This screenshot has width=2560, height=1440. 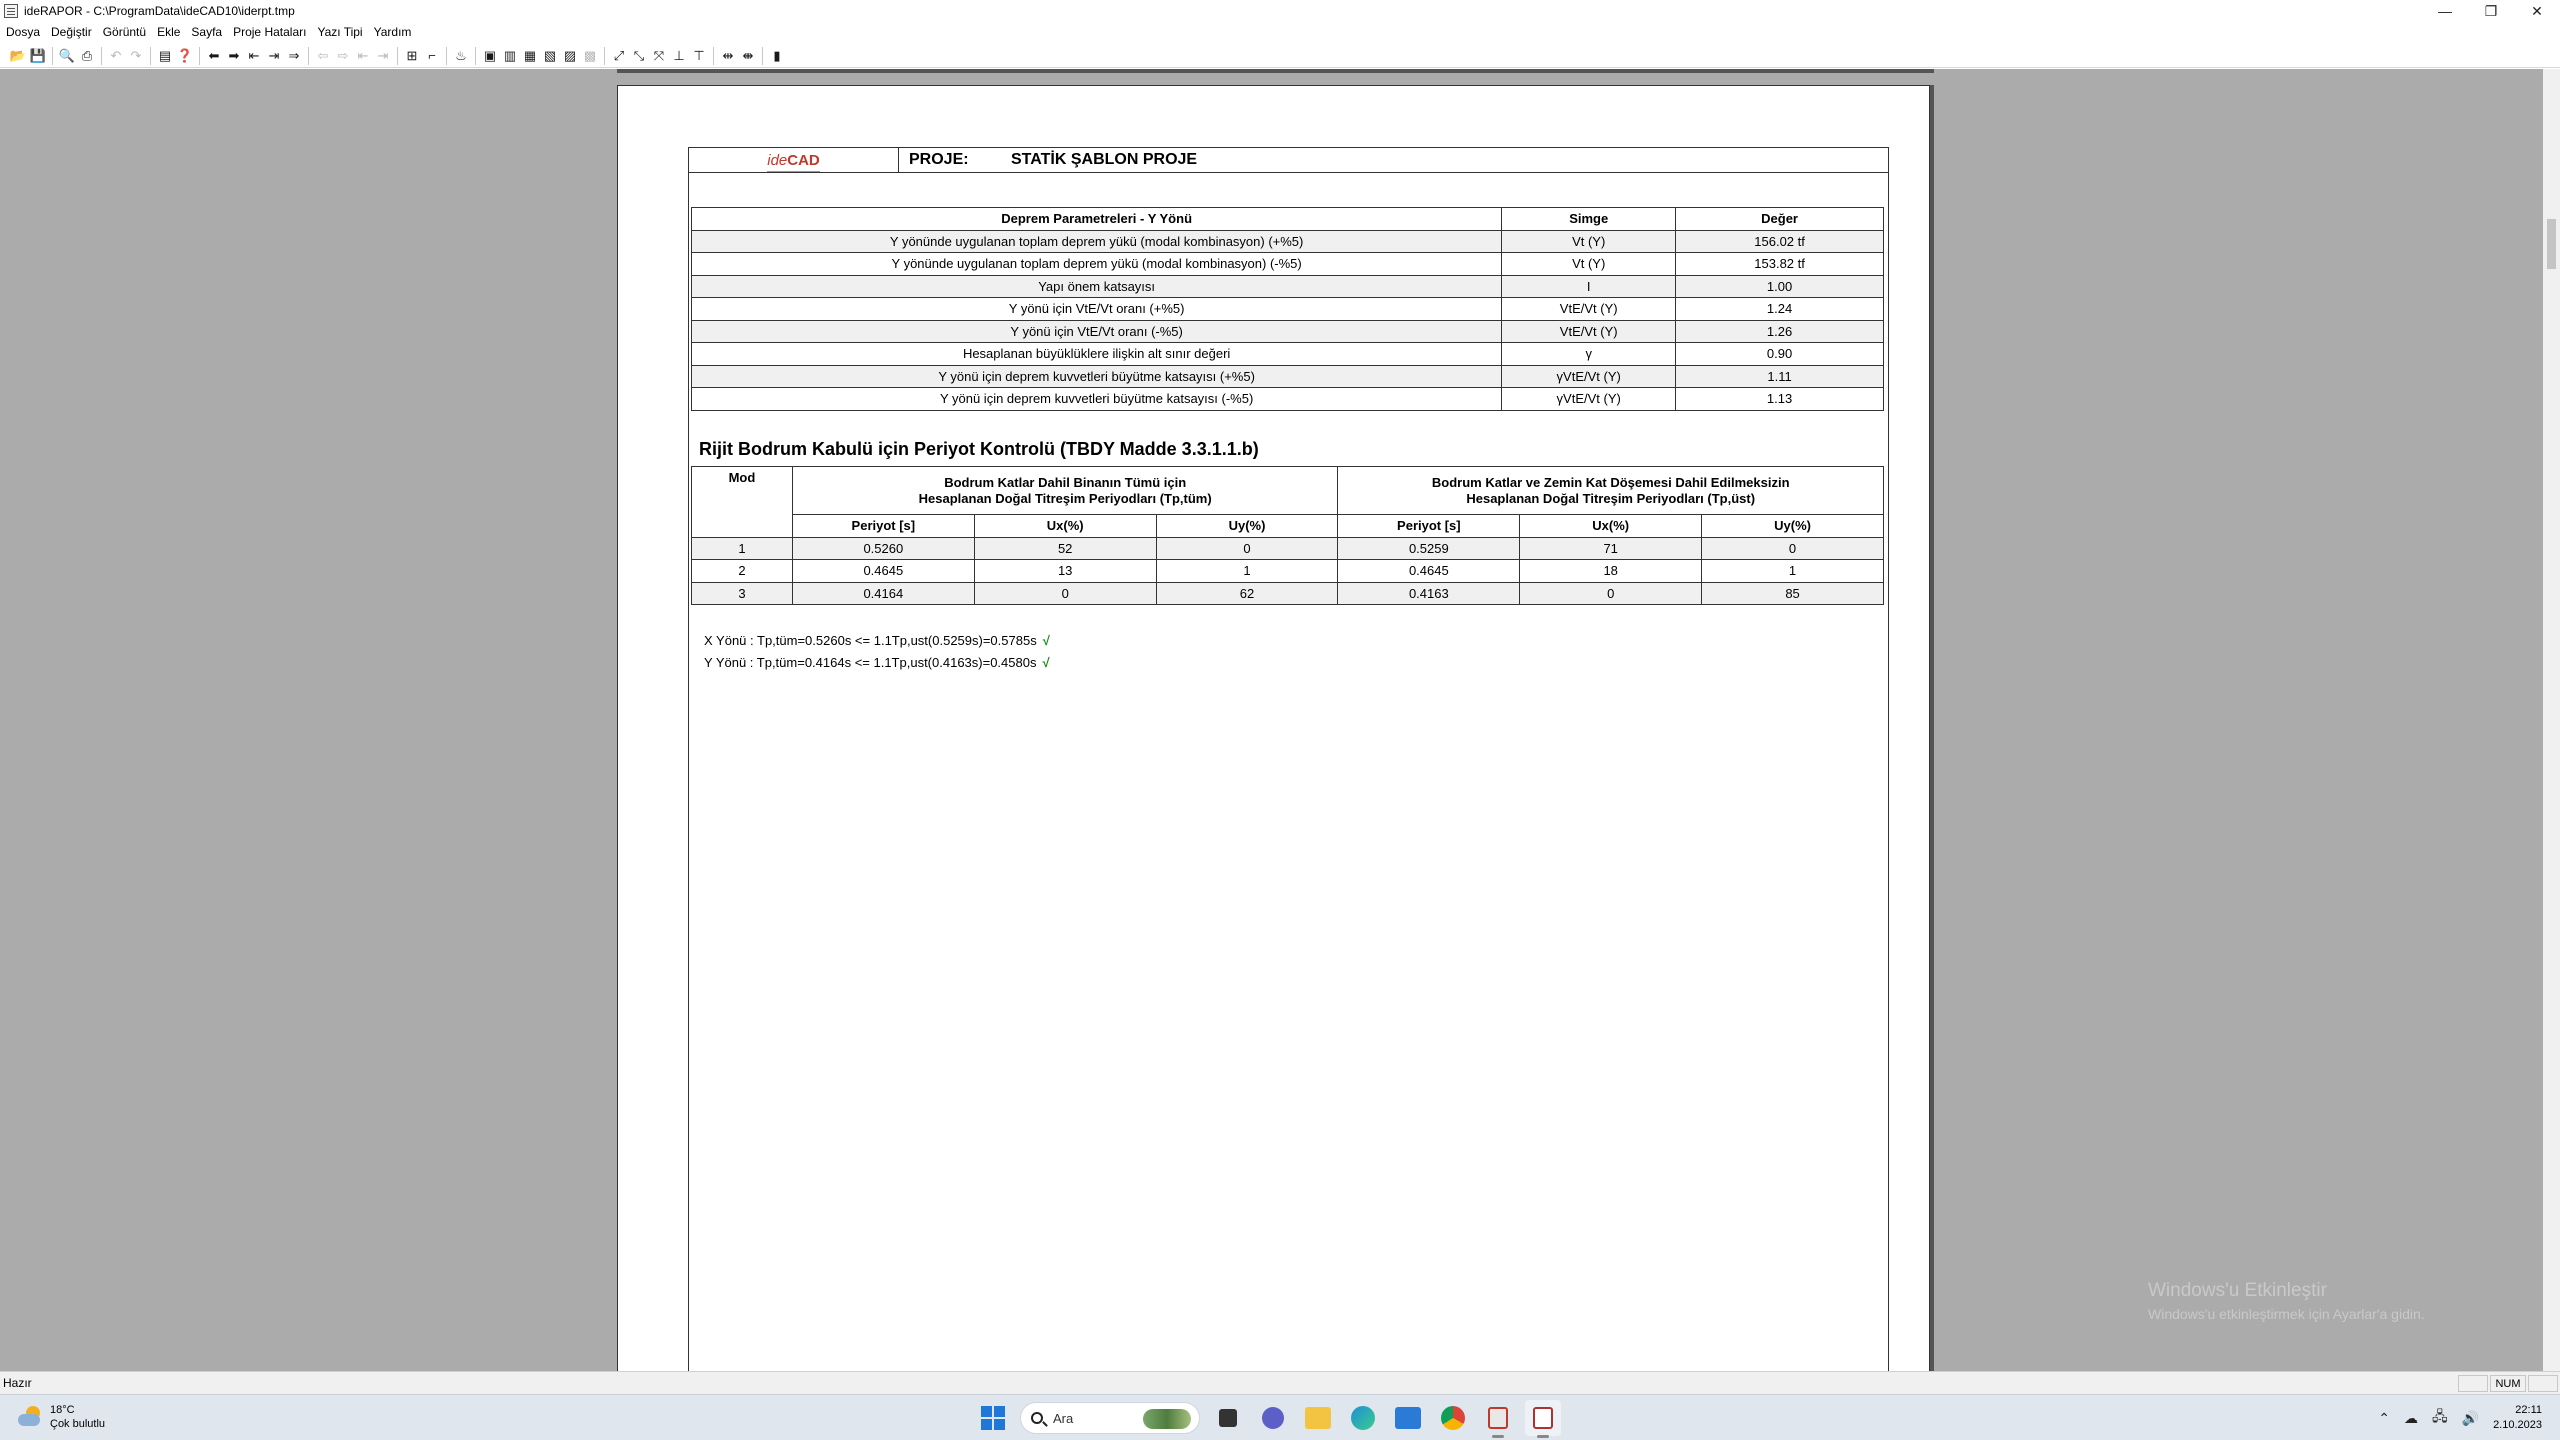 What do you see at coordinates (590, 56) in the screenshot?
I see `col5-icon: ▩` at bounding box center [590, 56].